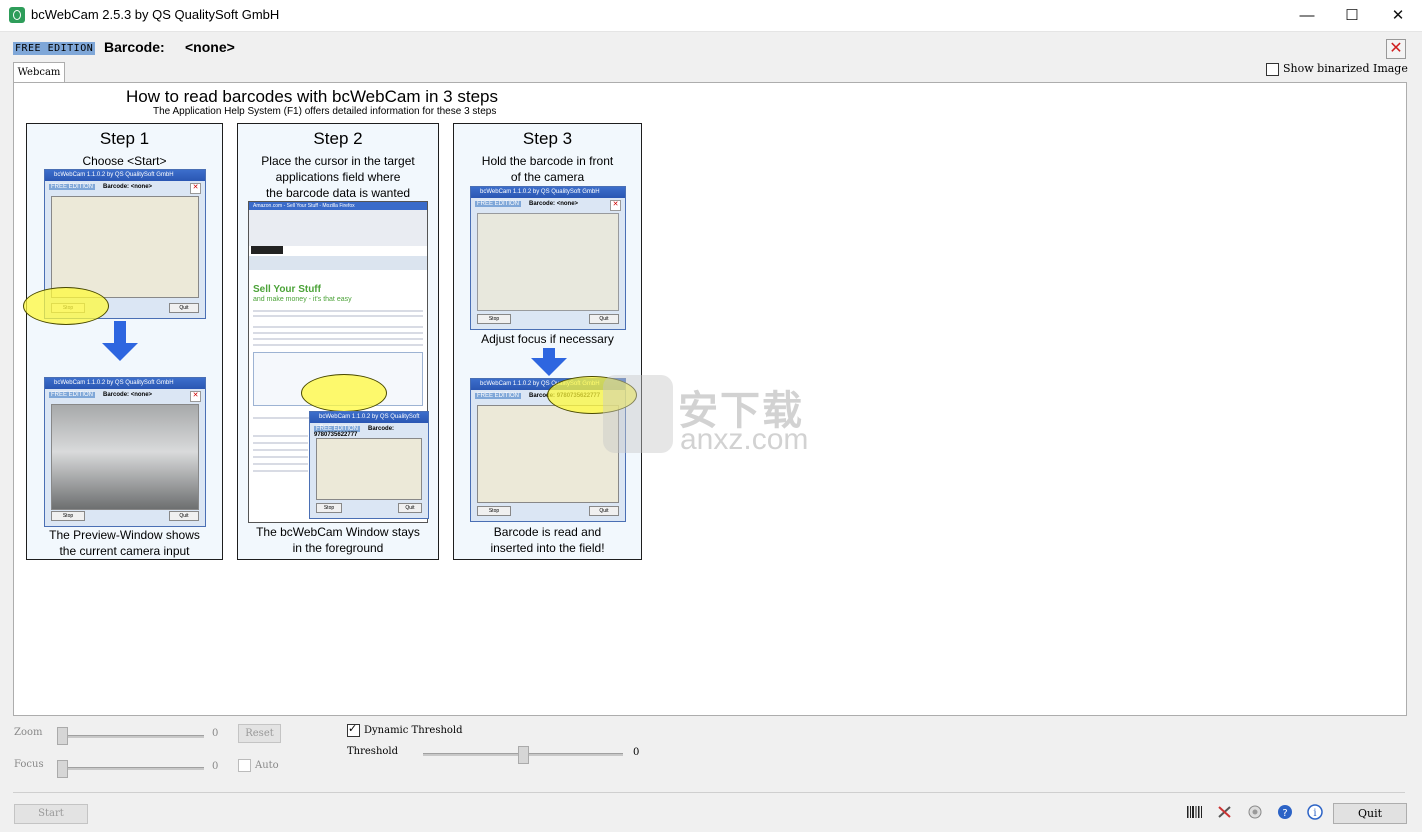 The image size is (1422, 832). Describe the element at coordinates (28, 732) in the screenshot. I see `zoom-label: Zoom` at that location.